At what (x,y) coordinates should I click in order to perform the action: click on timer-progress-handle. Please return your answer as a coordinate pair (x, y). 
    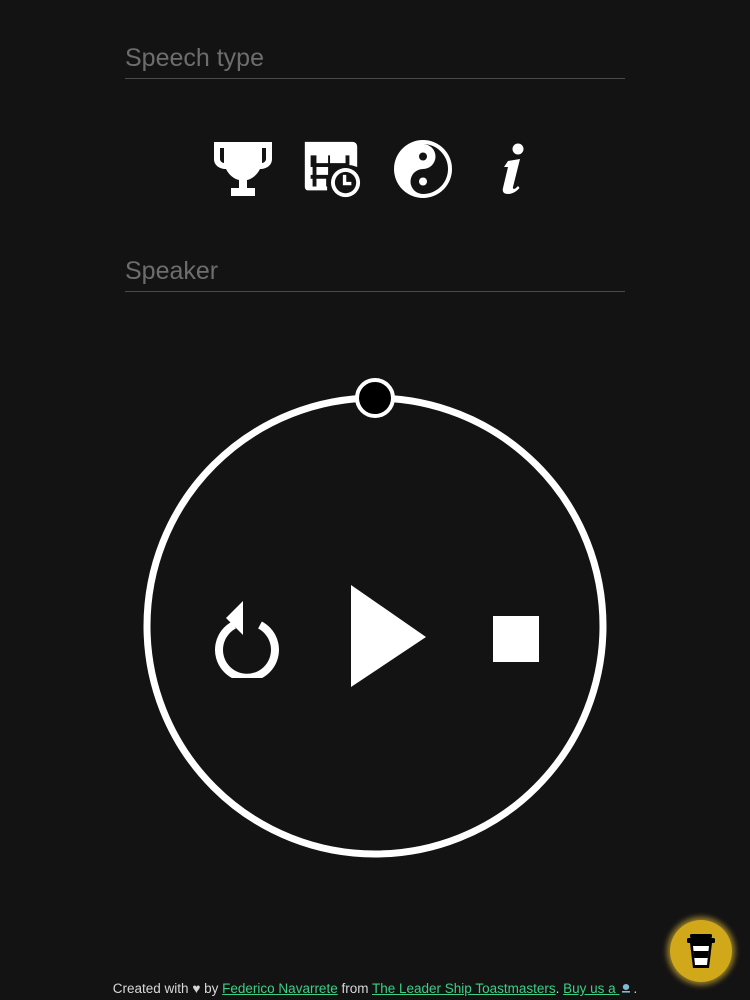
    Looking at the image, I should click on (375, 398).